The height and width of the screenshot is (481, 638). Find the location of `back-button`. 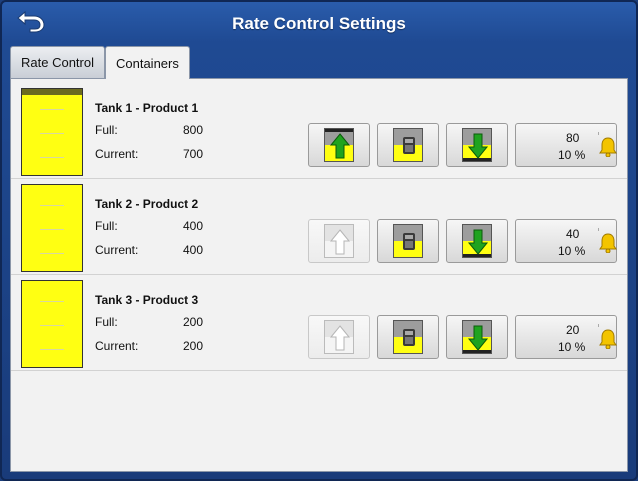

back-button is located at coordinates (31, 23).